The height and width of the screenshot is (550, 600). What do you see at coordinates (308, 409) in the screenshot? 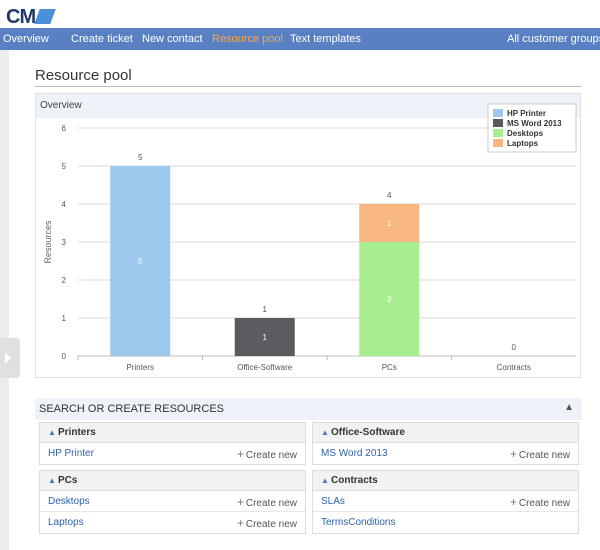
I see `search-panel-header: SEARCH OR CREATE RESOURCES ▲` at bounding box center [308, 409].